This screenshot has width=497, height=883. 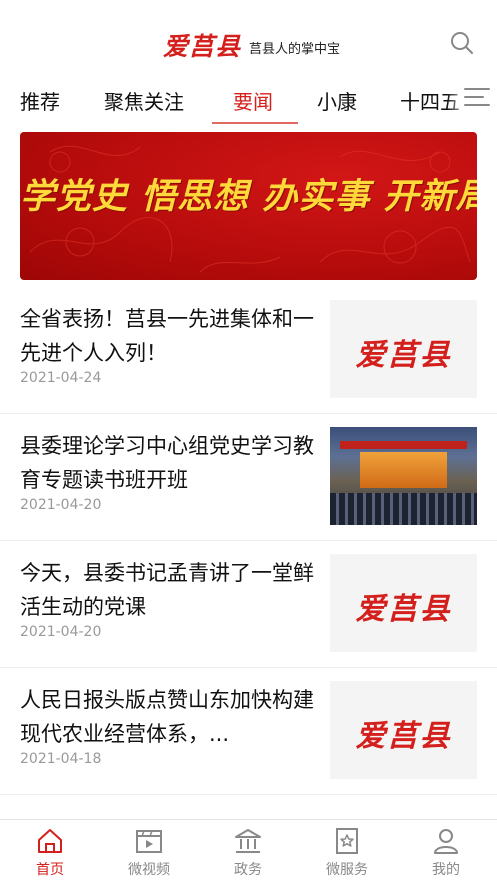 I want to click on news-item: 全省表扬！莒县一先进集体和一先进个人入列！ 2021-04-24 爱莒县, so click(x=248, y=351).